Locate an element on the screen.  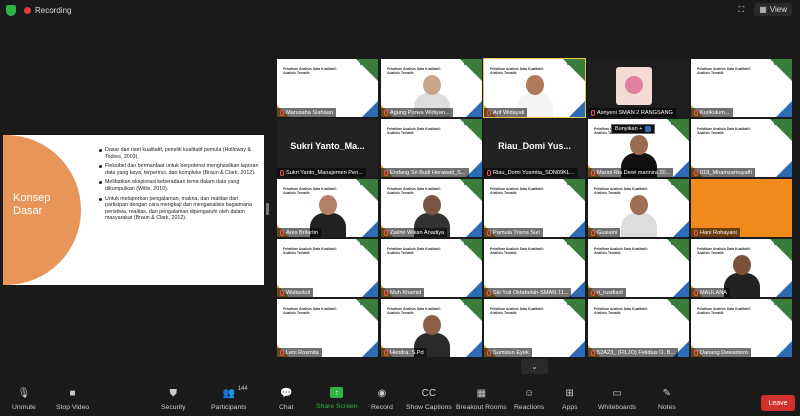
view-label: View is located at coordinates (778, 9).